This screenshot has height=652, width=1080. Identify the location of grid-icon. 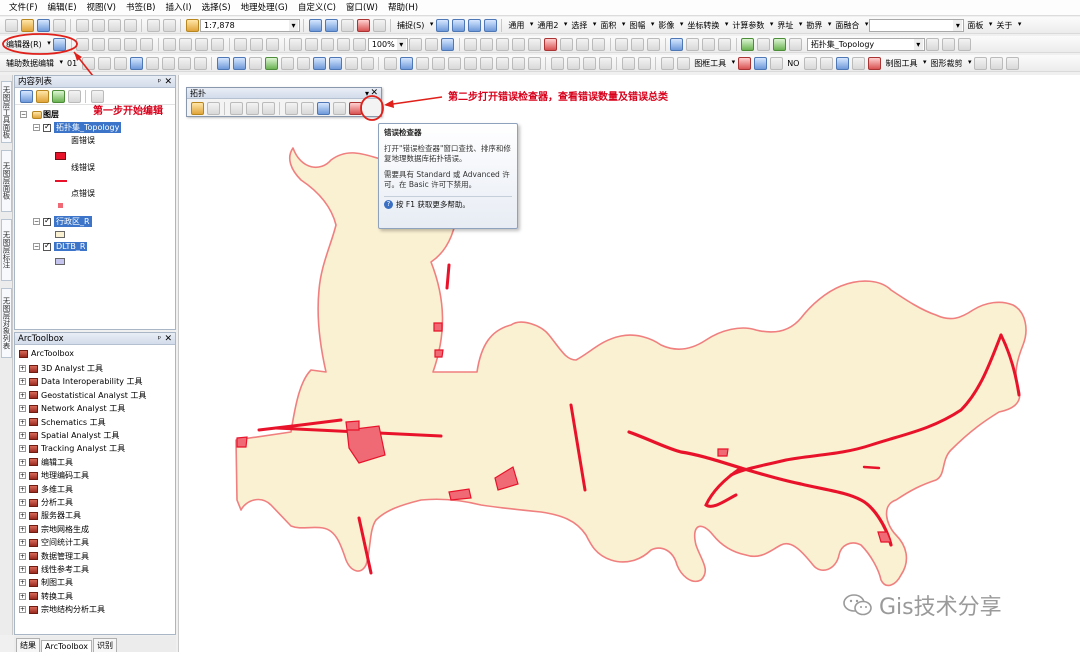
(667, 63).